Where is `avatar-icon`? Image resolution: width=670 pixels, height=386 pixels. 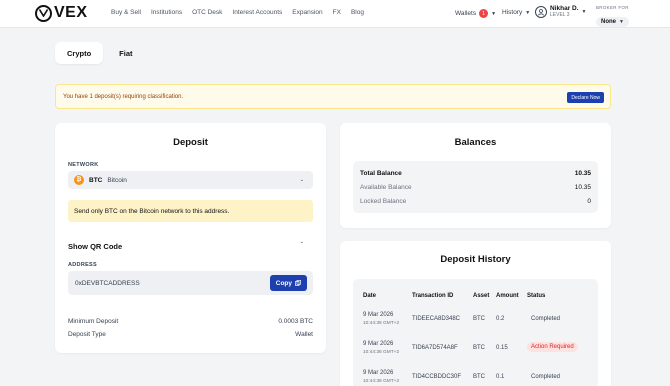
avatar-icon is located at coordinates (541, 11).